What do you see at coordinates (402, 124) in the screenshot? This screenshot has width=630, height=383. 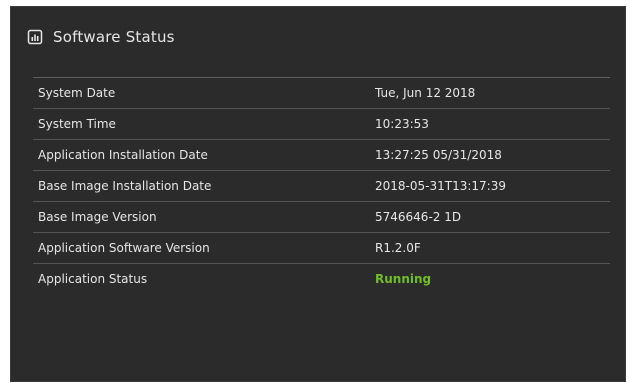 I see `row-value-system-time: 10:23:53` at bounding box center [402, 124].